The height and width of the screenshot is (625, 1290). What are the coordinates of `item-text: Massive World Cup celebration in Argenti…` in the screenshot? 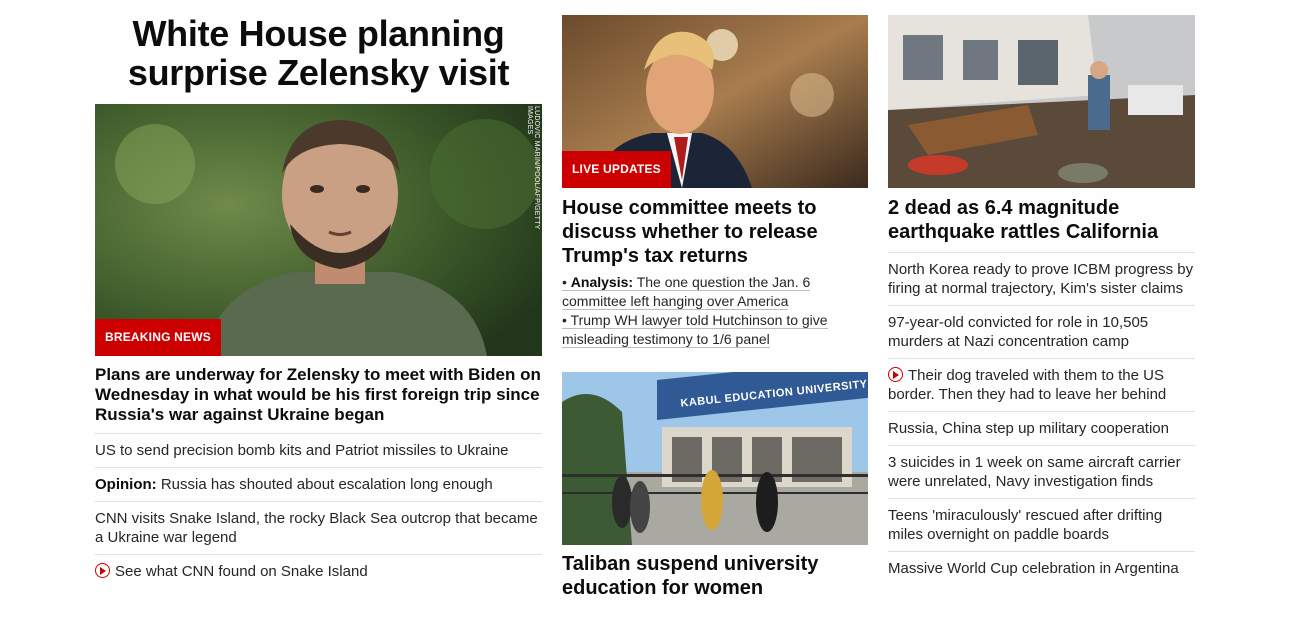 It's located at (1033, 568).